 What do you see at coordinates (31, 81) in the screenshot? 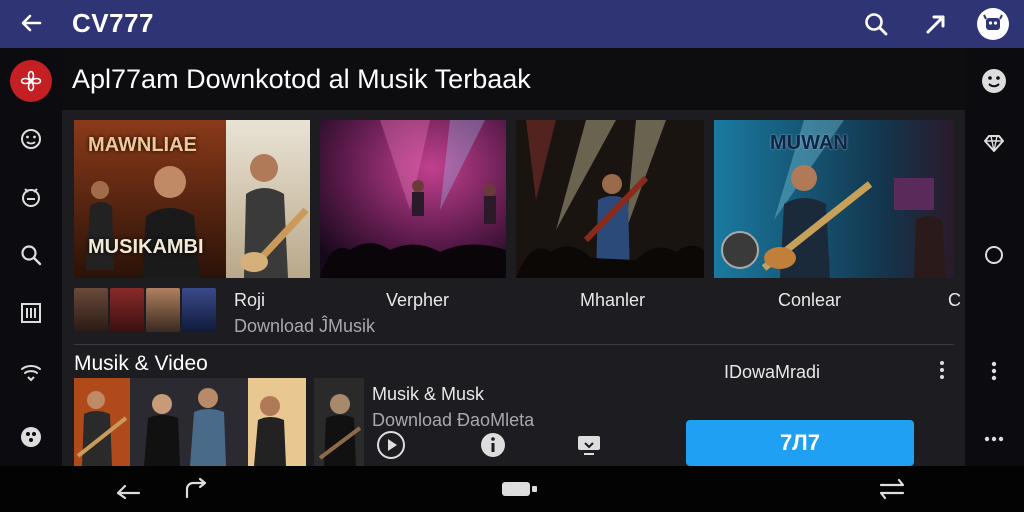
I see `menu-icon` at bounding box center [31, 81].